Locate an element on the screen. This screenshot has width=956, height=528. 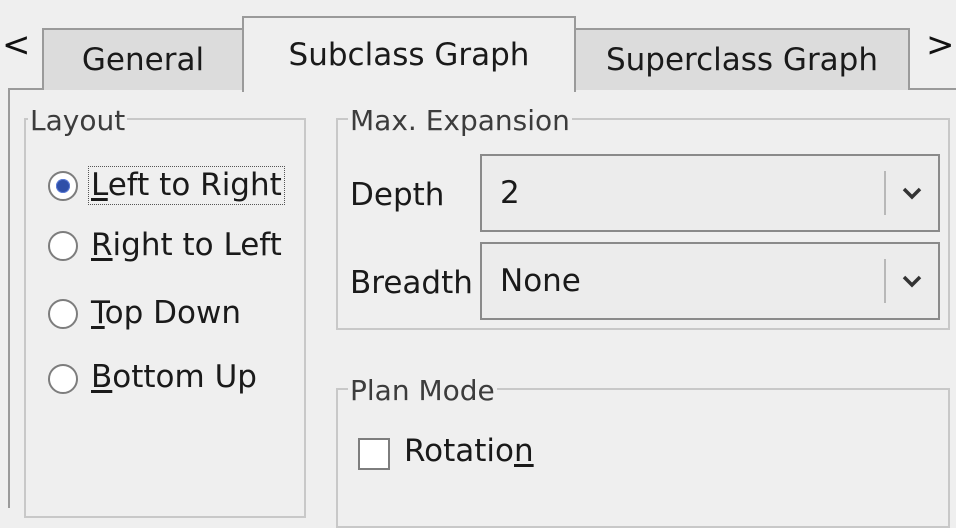
mnemonic-underline: R is located at coordinates (102, 245).